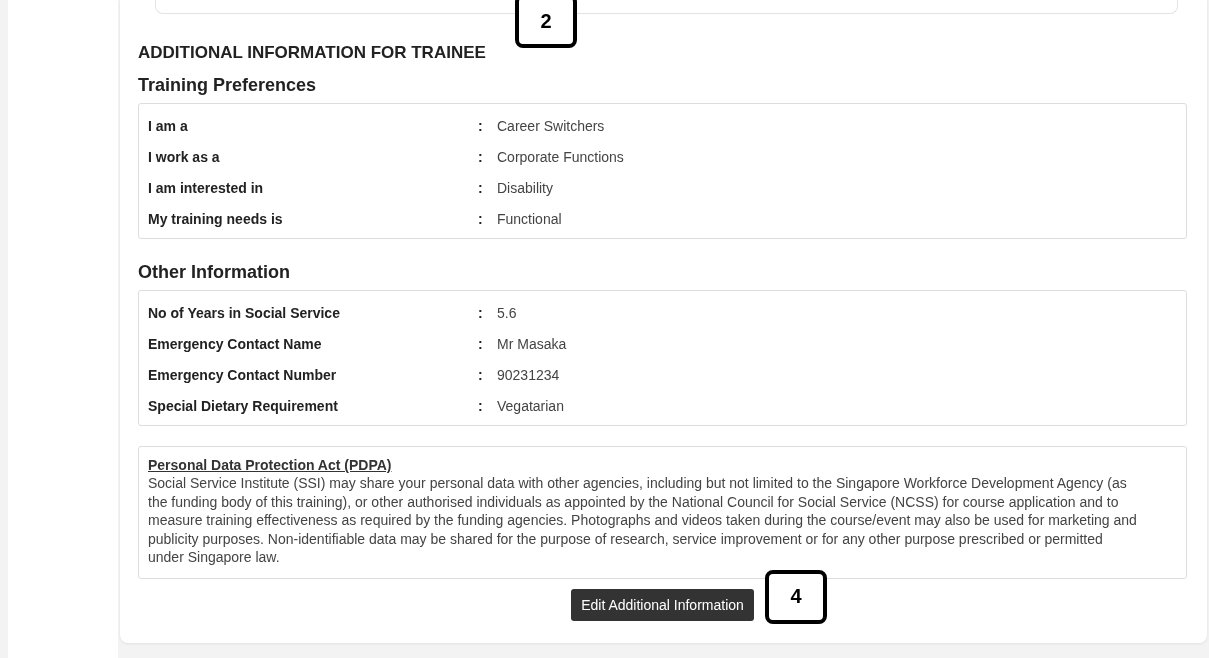 The width and height of the screenshot is (1209, 658). What do you see at coordinates (532, 343) in the screenshot?
I see `field-value: Mr Masaka` at bounding box center [532, 343].